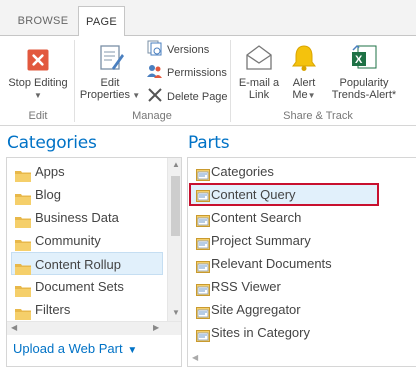 This screenshot has width=416, height=367. What do you see at coordinates (52, 143) in the screenshot?
I see `categories-title: Categories` at bounding box center [52, 143].